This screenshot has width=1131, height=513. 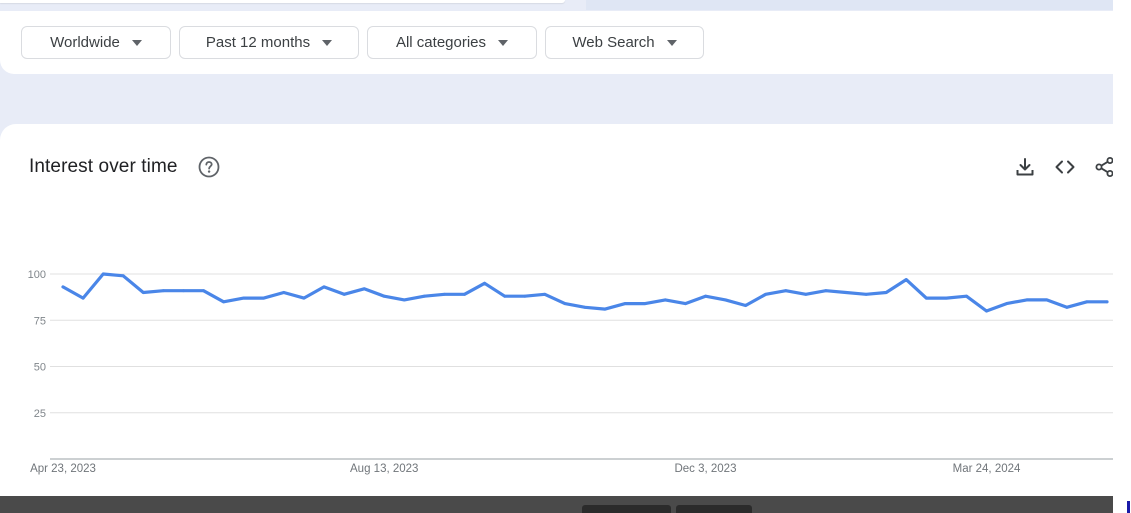 I want to click on y-tick-label: 75, so click(x=40, y=321).